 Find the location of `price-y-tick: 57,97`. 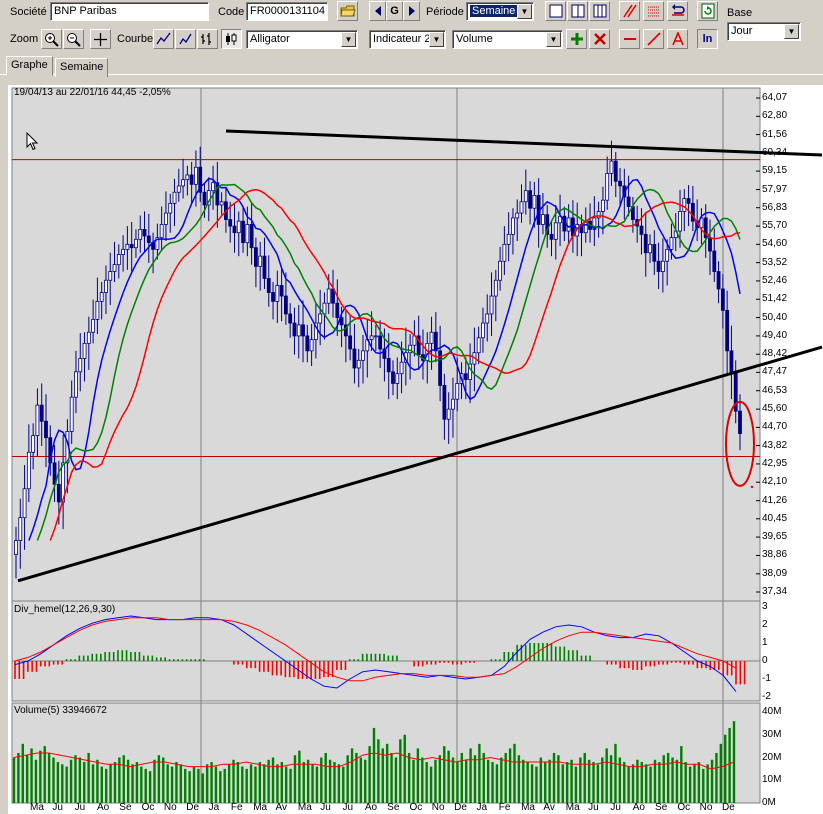

price-y-tick: 57,97 is located at coordinates (775, 189).